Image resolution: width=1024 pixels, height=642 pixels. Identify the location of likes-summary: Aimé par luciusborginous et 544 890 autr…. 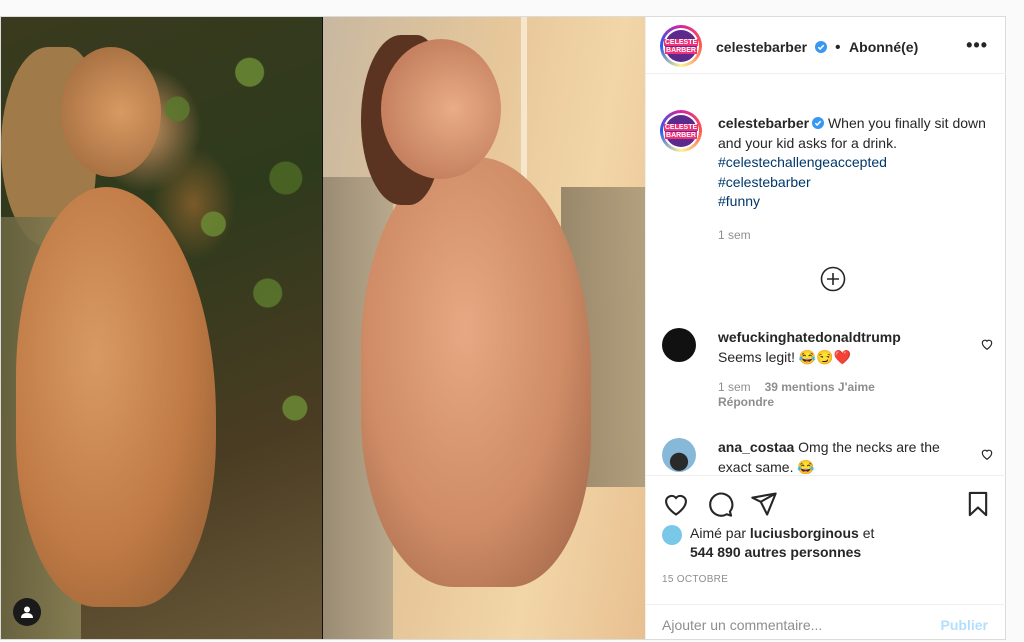
(782, 543).